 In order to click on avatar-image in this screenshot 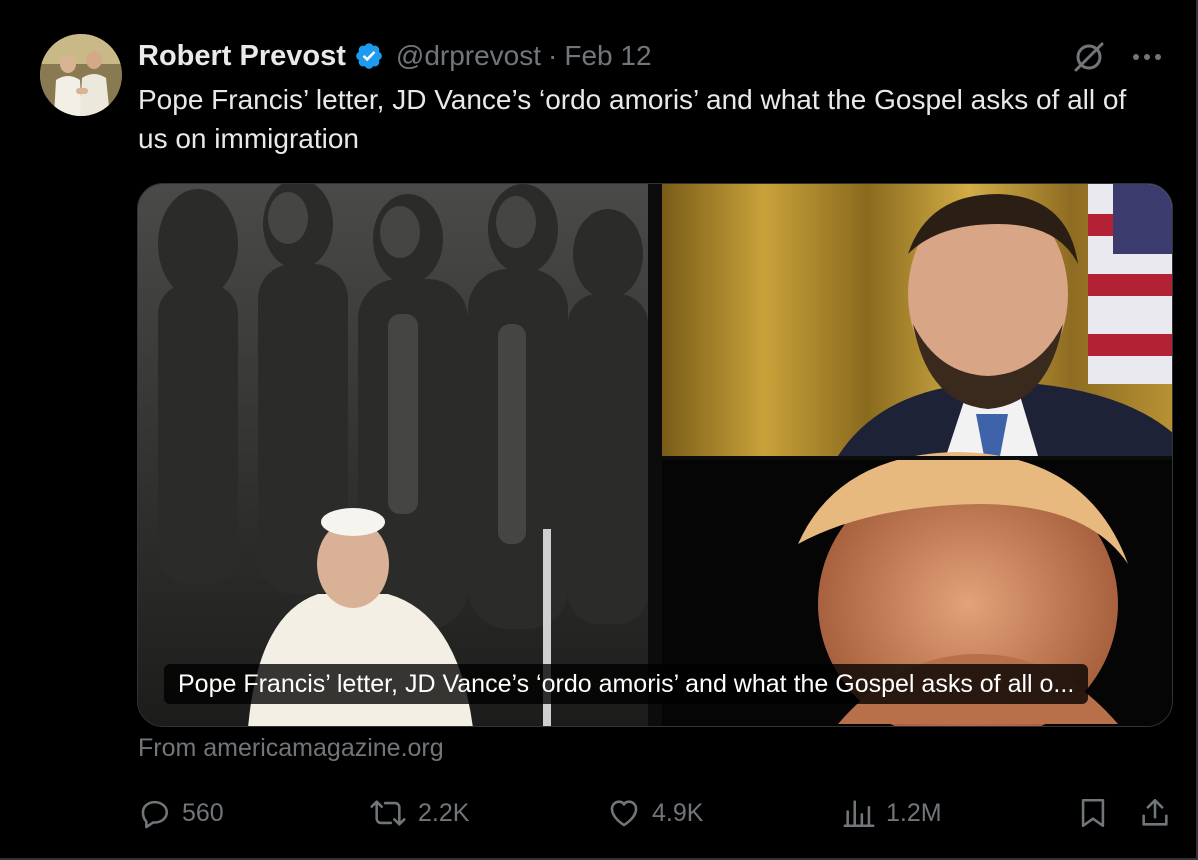, I will do `click(81, 75)`.